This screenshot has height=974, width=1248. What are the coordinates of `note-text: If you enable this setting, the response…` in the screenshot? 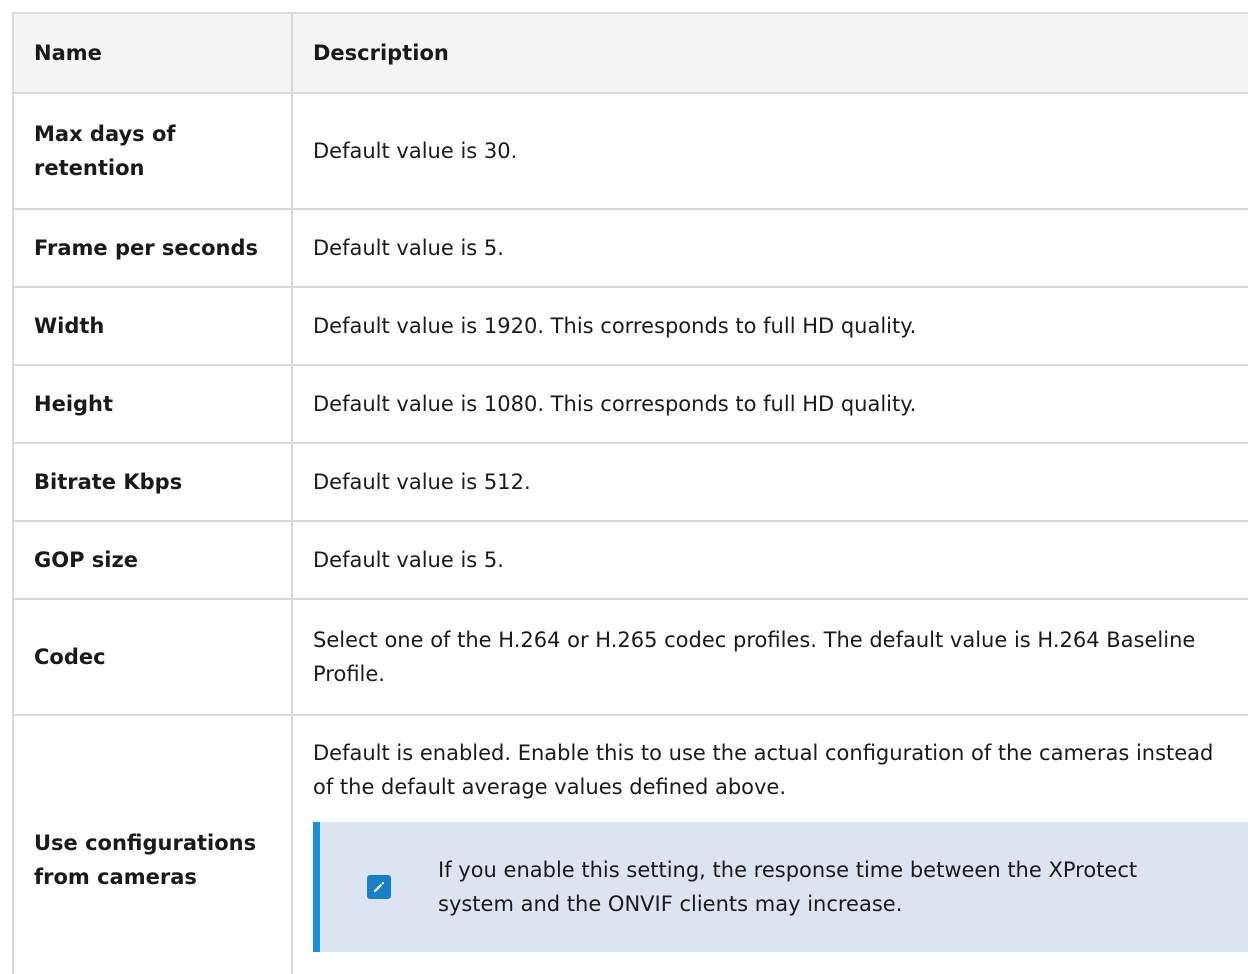 It's located at (788, 887).